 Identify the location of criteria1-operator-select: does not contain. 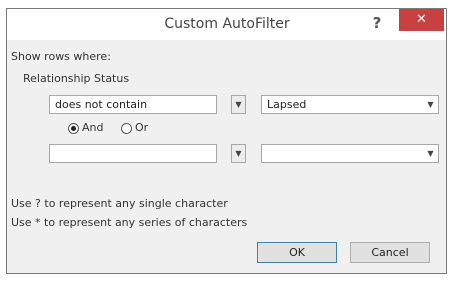
(133, 104).